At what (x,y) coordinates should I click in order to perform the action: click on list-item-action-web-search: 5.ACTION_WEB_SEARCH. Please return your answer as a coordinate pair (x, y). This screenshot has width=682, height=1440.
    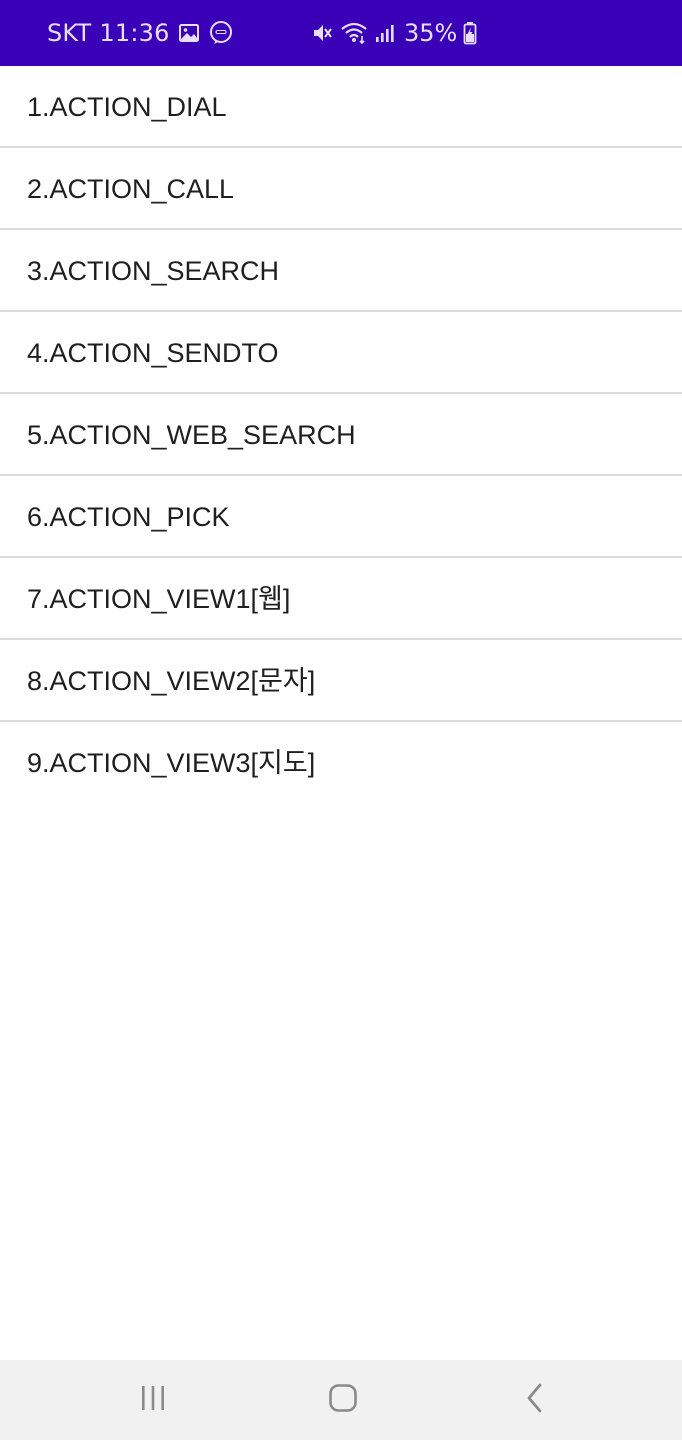
    Looking at the image, I should click on (341, 435).